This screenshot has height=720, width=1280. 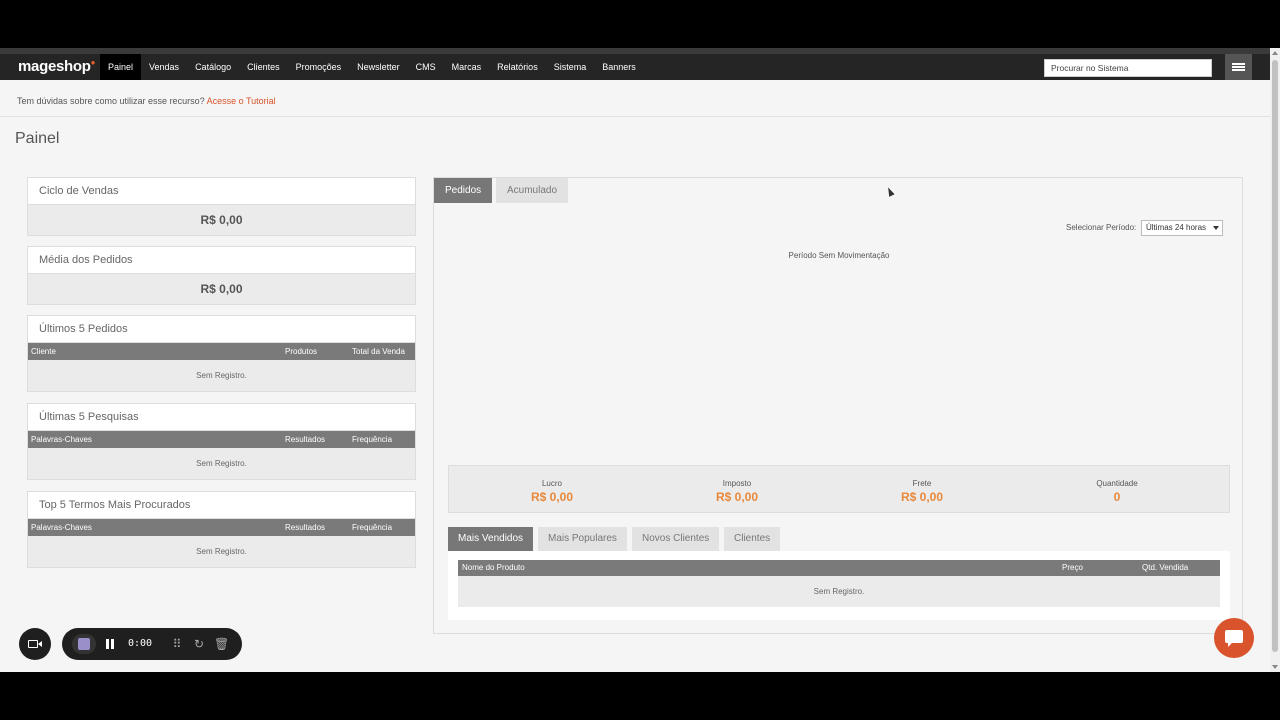 I want to click on top-terms-header: Palavras-Chaves Resultados Frequência, so click(x=221, y=527).